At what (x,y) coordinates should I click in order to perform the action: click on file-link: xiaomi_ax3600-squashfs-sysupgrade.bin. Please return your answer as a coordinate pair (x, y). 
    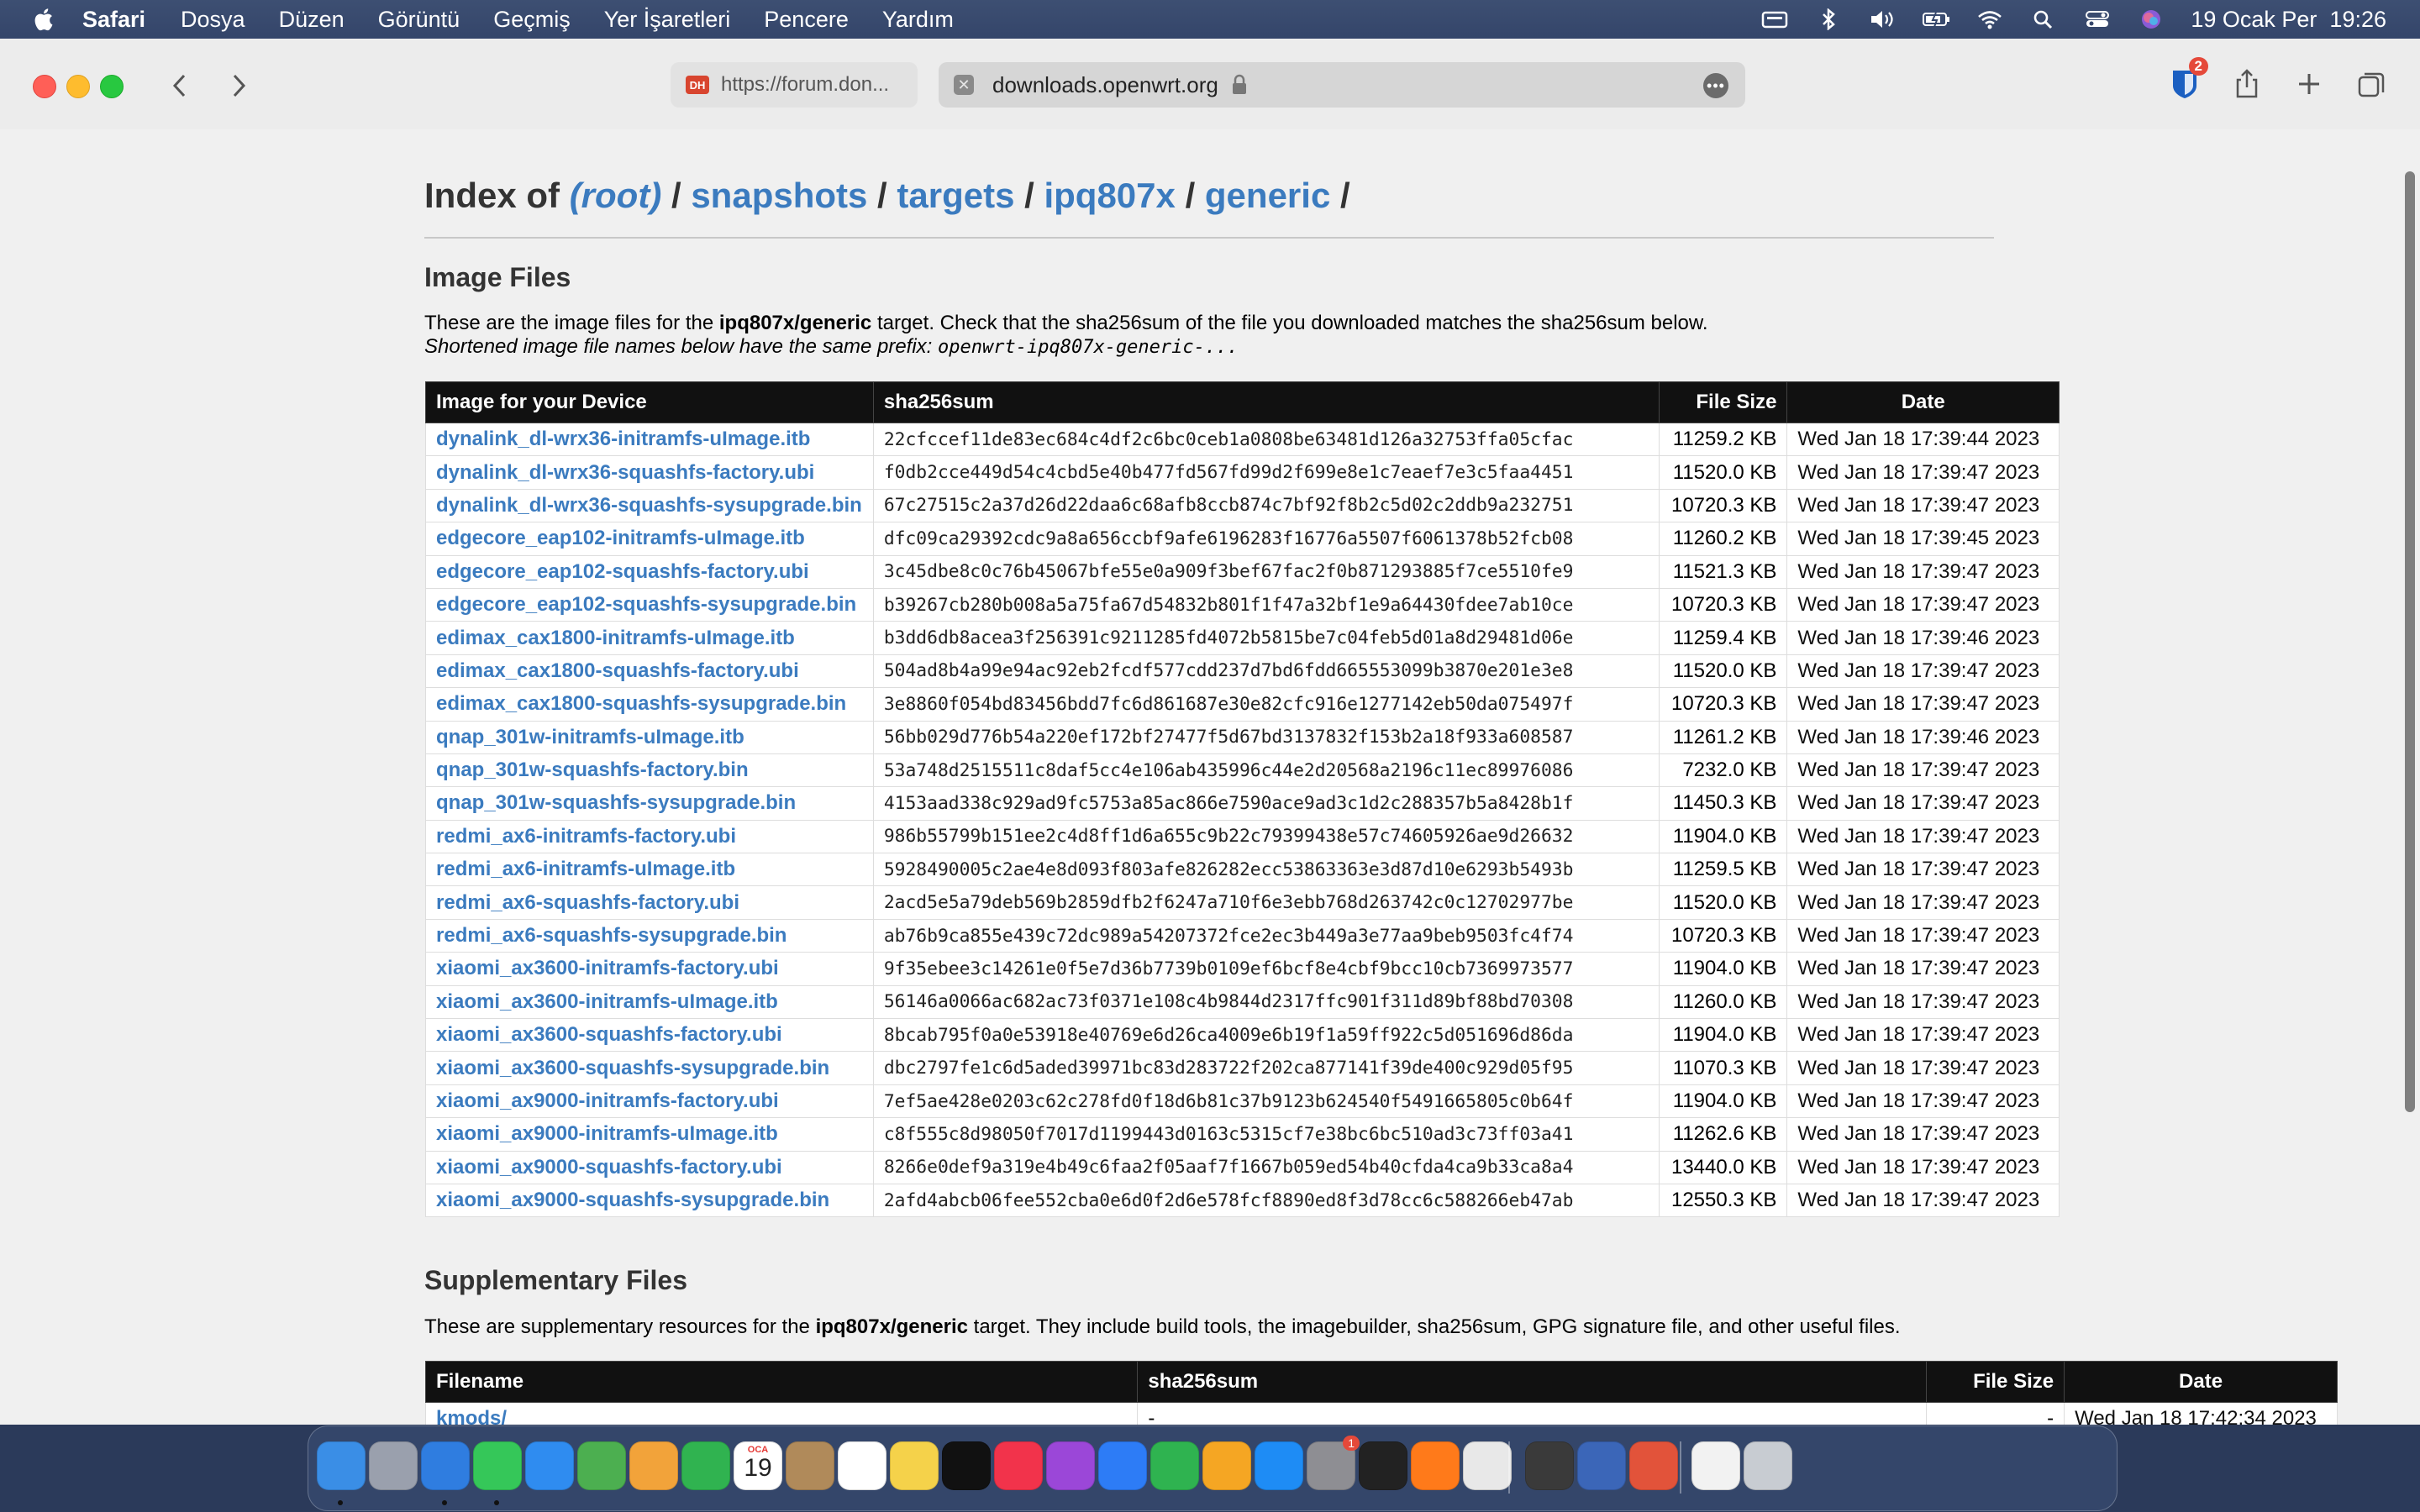
    Looking at the image, I should click on (632, 1068).